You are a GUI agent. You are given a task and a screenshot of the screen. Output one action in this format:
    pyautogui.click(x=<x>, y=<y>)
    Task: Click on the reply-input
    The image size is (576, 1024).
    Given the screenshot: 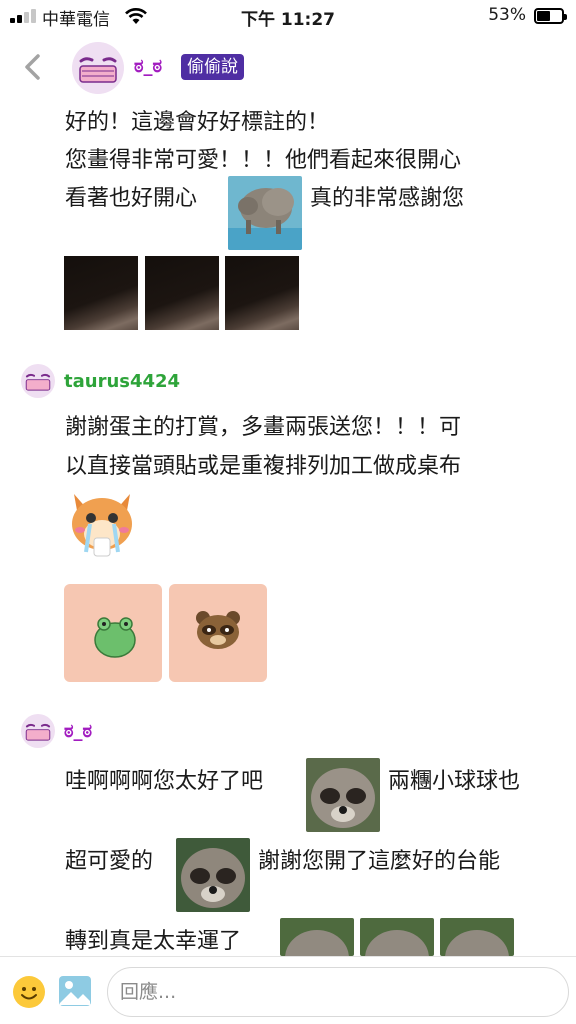 What is the action you would take?
    pyautogui.click(x=338, y=992)
    